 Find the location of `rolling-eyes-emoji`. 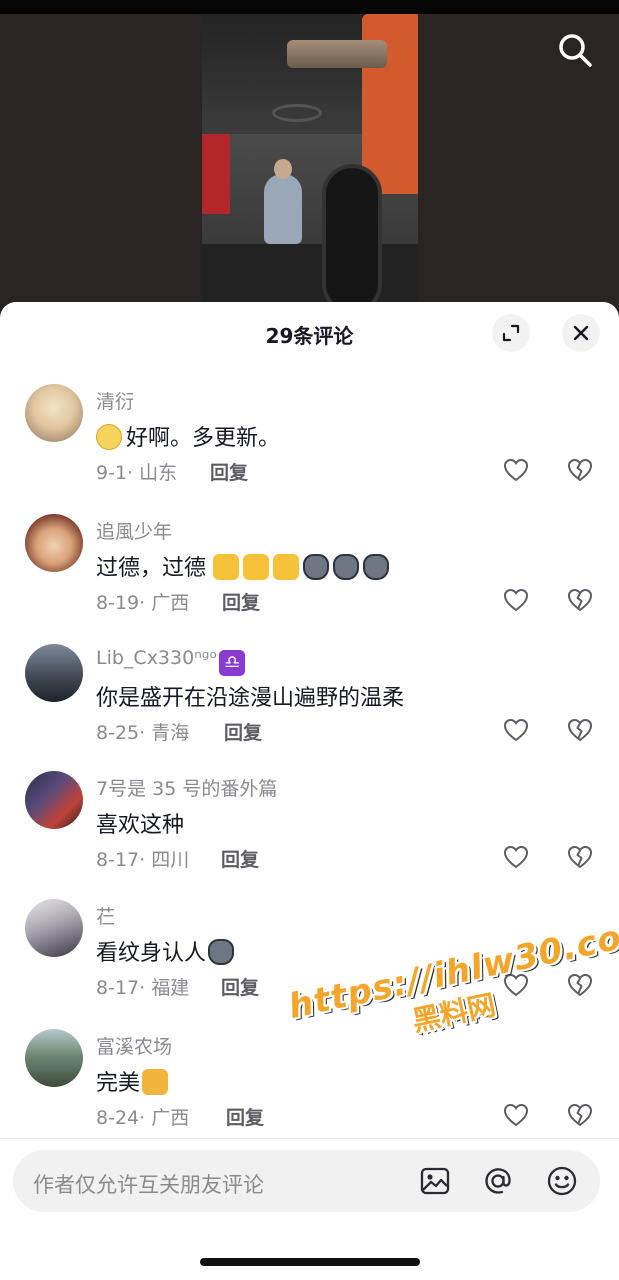

rolling-eyes-emoji is located at coordinates (109, 437).